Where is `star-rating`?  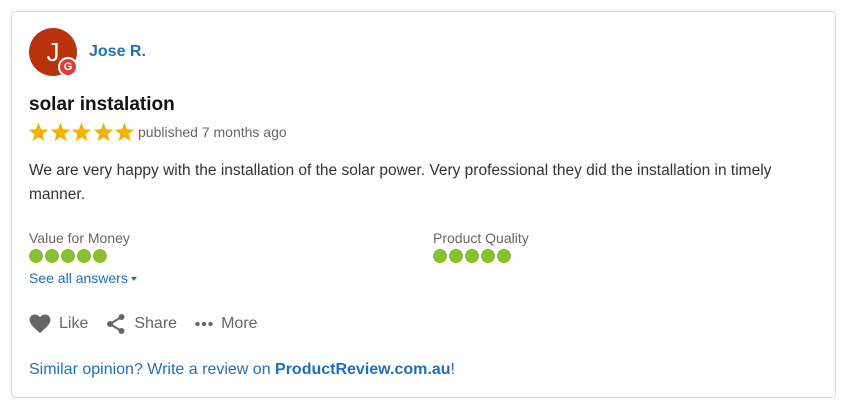
star-rating is located at coordinates (82, 132).